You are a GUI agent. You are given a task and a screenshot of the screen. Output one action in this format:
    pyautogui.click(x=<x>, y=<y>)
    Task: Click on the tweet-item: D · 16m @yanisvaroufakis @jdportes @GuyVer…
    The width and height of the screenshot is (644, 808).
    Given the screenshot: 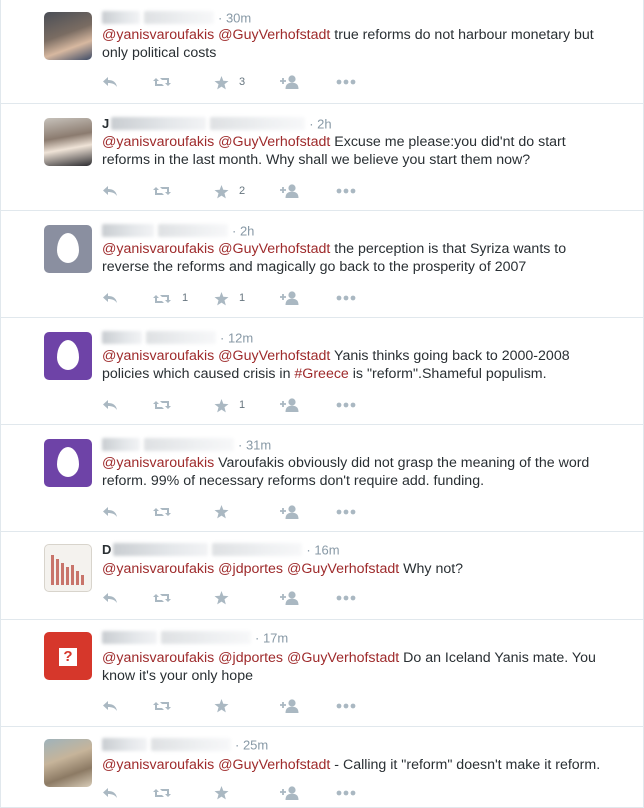 What is the action you would take?
    pyautogui.click(x=322, y=576)
    